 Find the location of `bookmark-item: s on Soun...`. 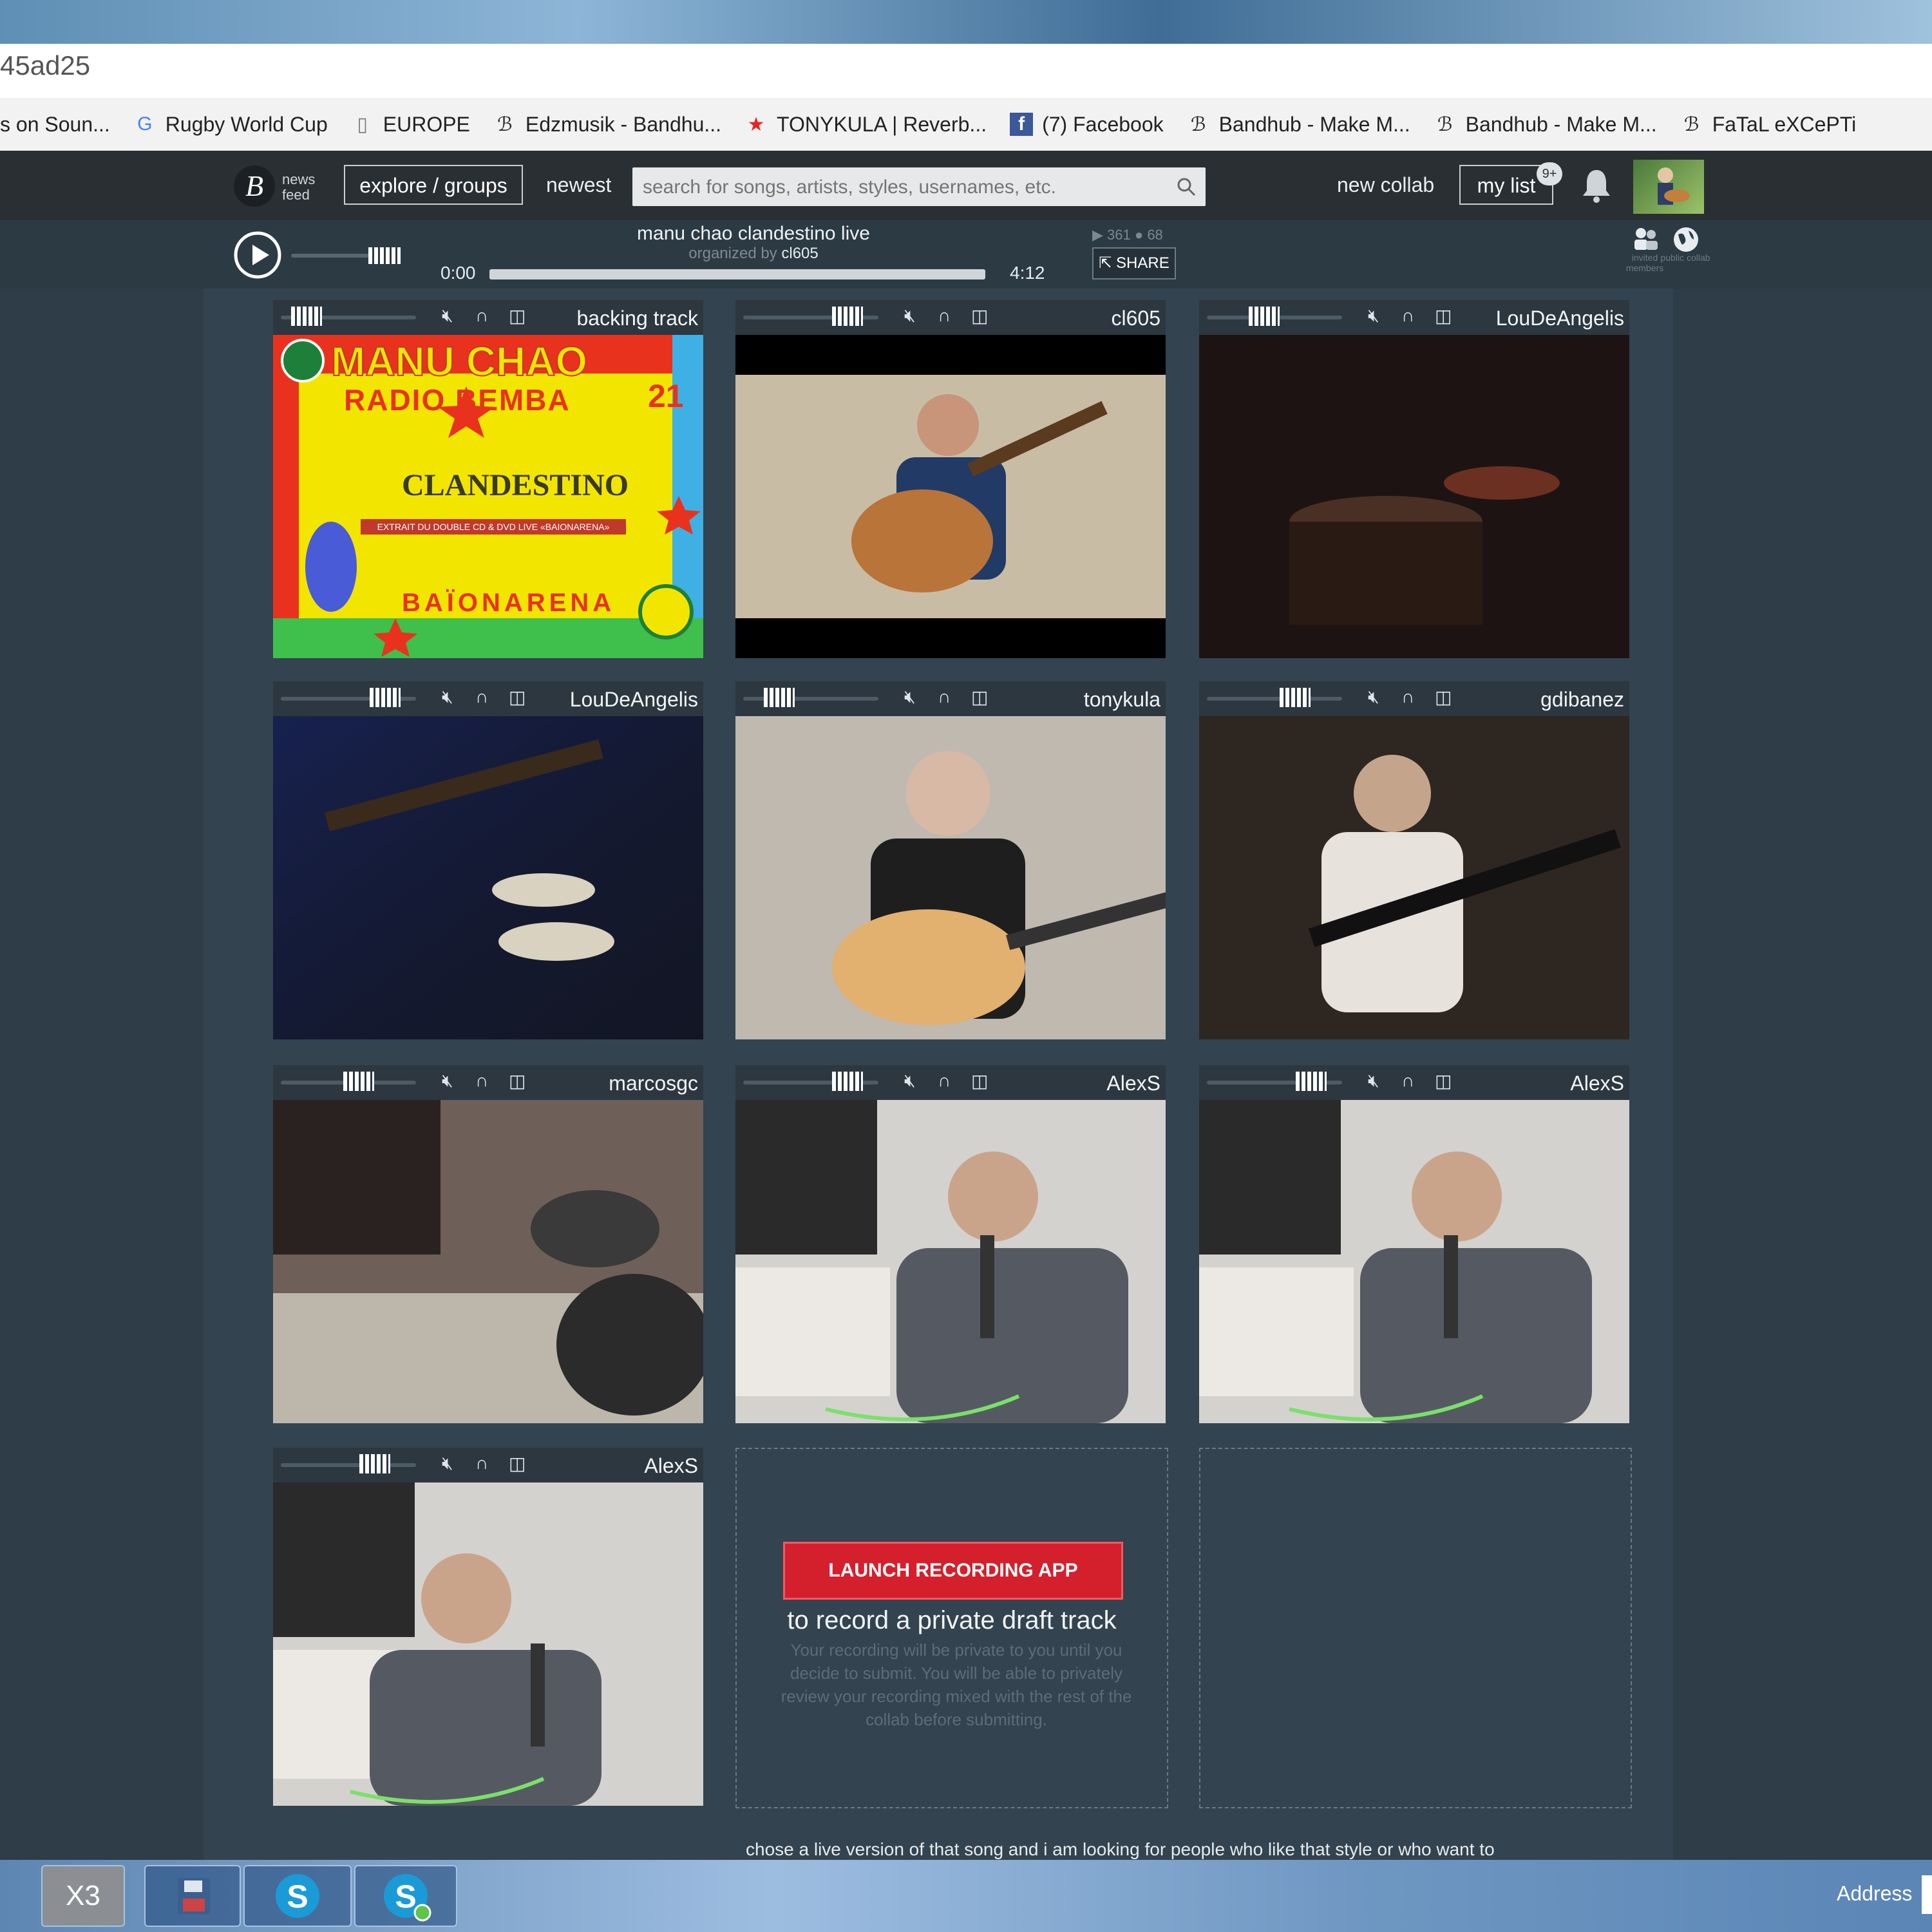

bookmark-item: s on Soun... is located at coordinates (55, 125).